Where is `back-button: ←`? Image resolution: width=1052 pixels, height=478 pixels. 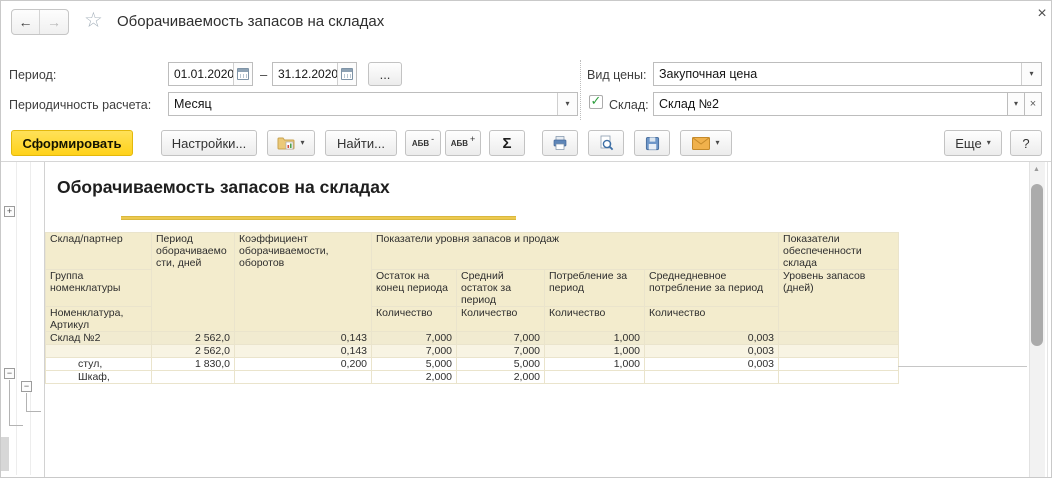 back-button: ← is located at coordinates (26, 22).